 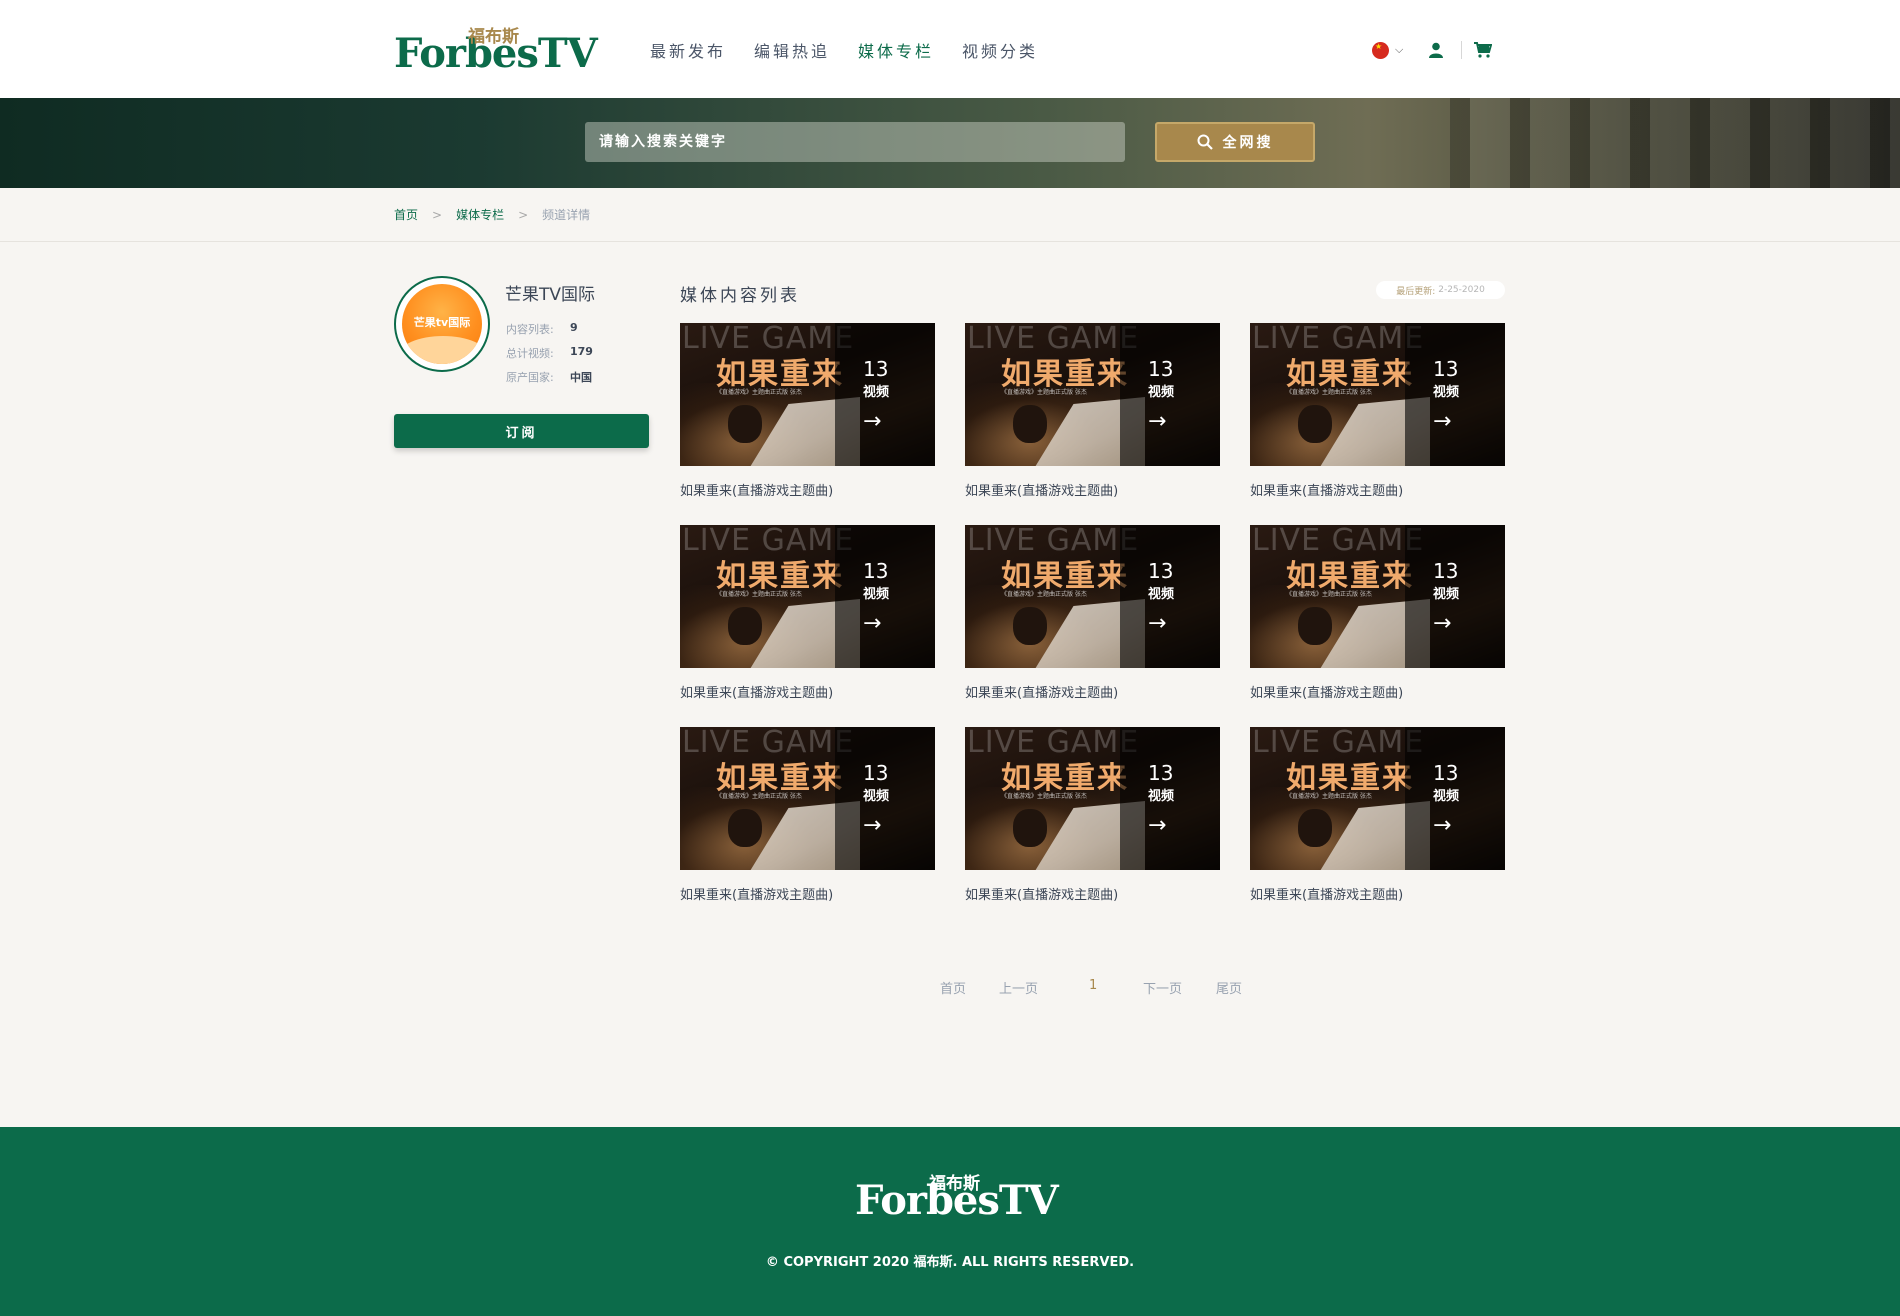 What do you see at coordinates (792, 50) in the screenshot?
I see `nav-item-editors-hot: 编辑热追` at bounding box center [792, 50].